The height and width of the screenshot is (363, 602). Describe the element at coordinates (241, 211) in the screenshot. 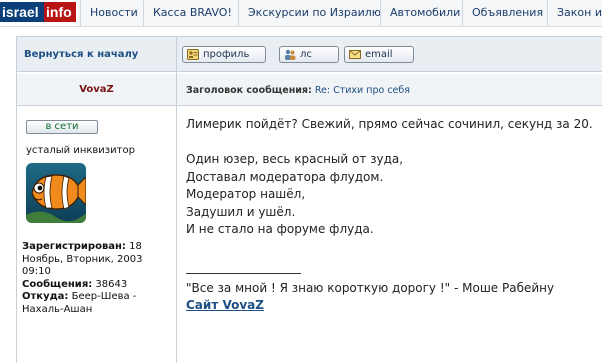

I see `poem-line: Задушил и ушёл.` at that location.